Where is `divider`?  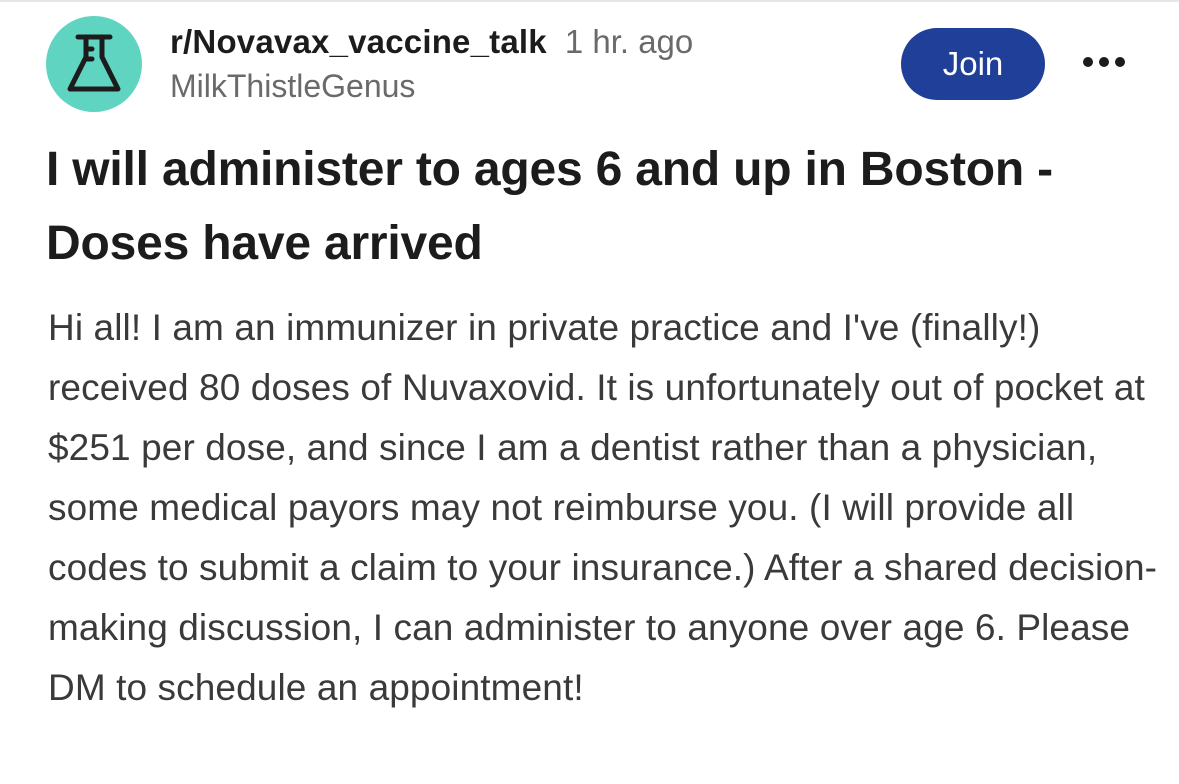
divider is located at coordinates (589, 1).